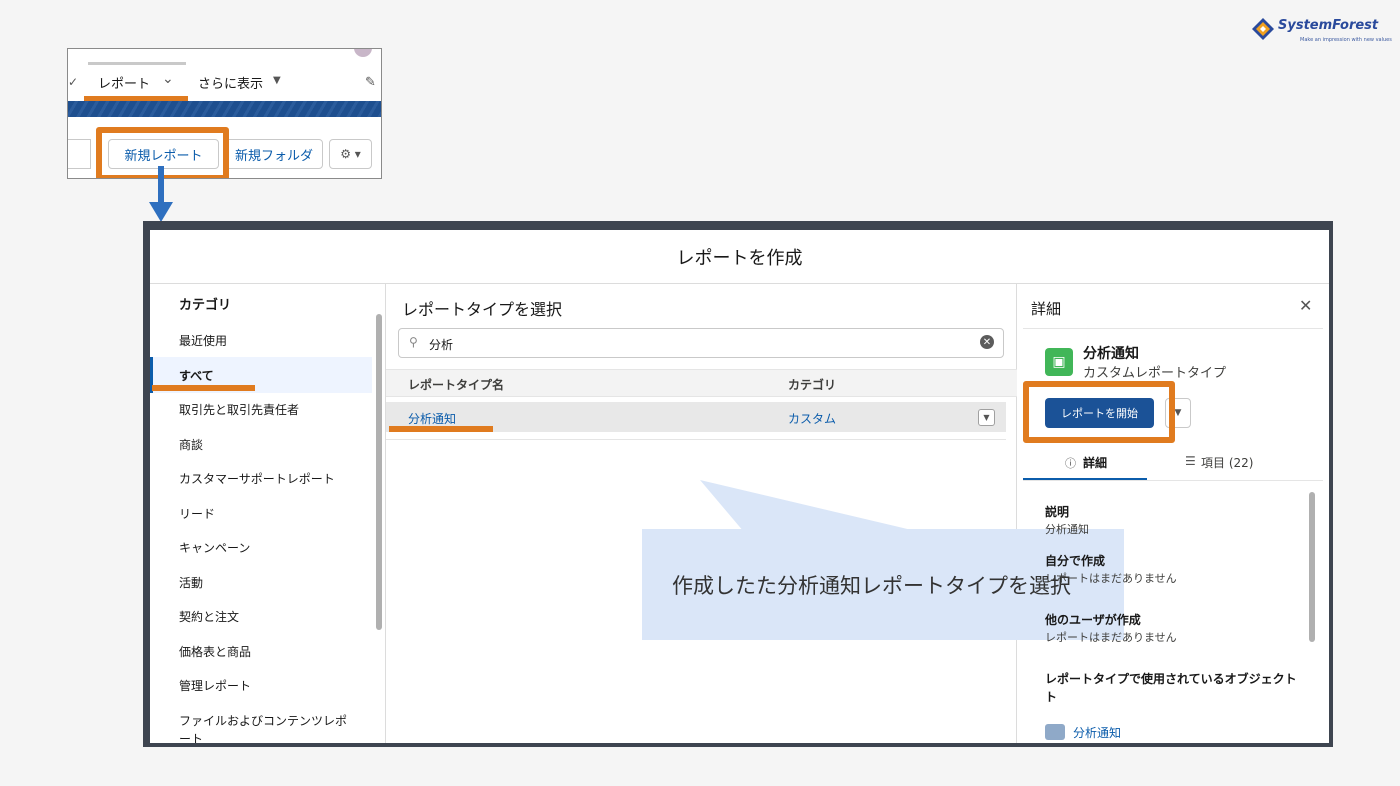 The height and width of the screenshot is (786, 1400). Describe the element at coordinates (696, 439) in the screenshot. I see `row-divider` at that location.